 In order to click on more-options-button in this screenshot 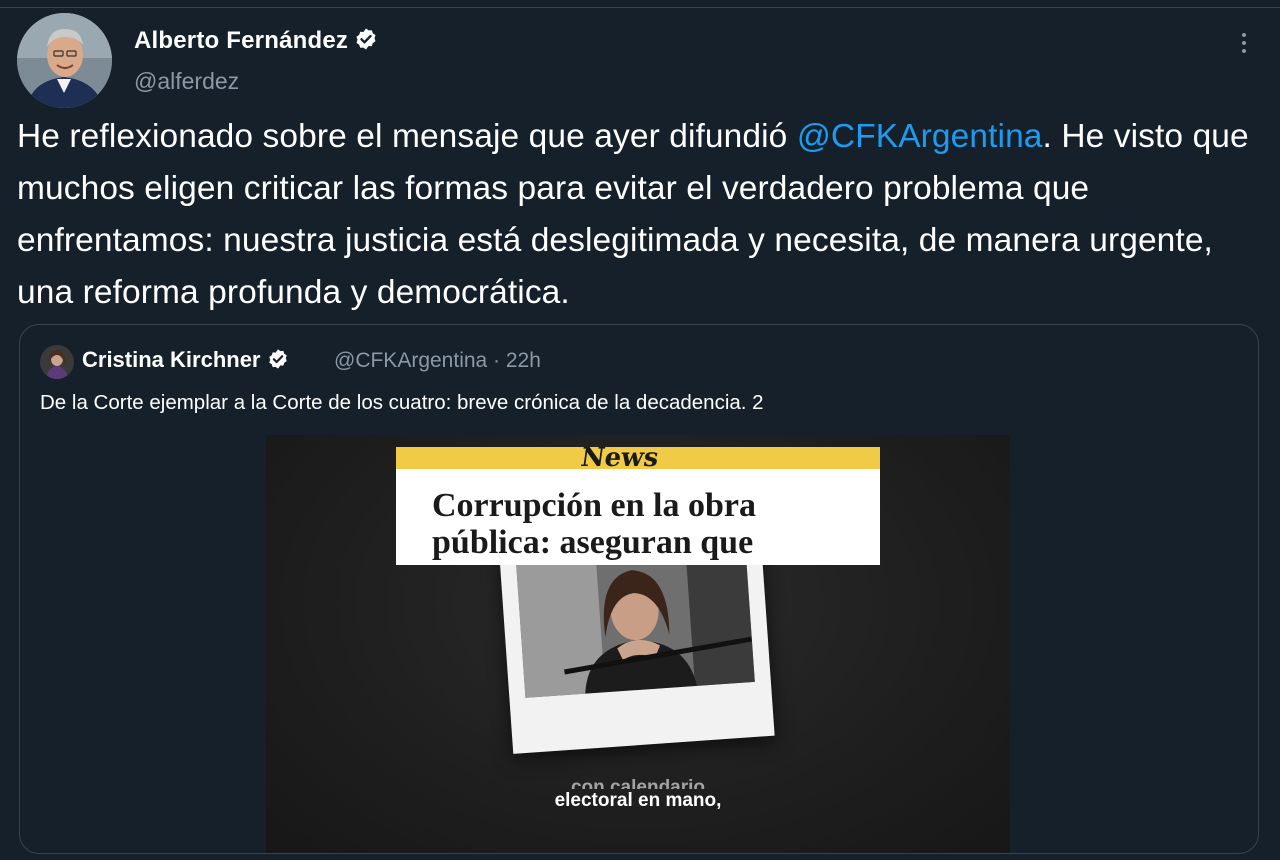, I will do `click(1244, 43)`.